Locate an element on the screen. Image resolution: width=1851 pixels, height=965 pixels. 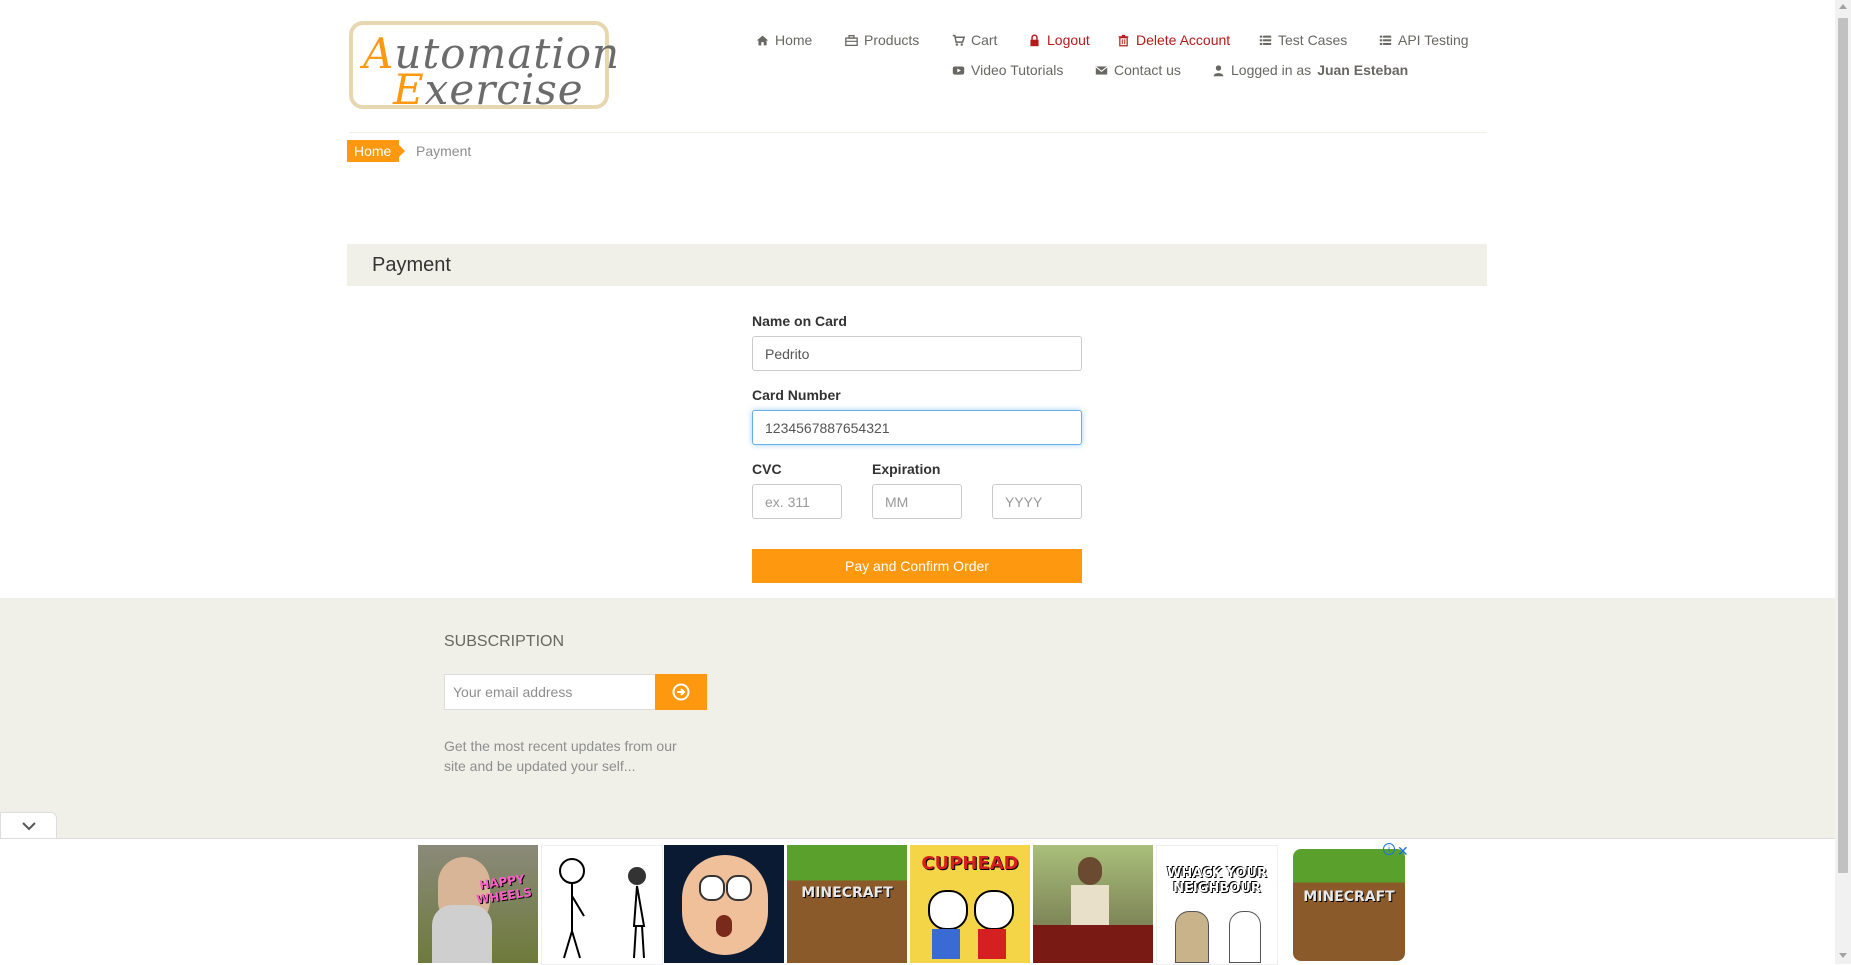
ad-car-shape is located at coordinates (1093, 944).